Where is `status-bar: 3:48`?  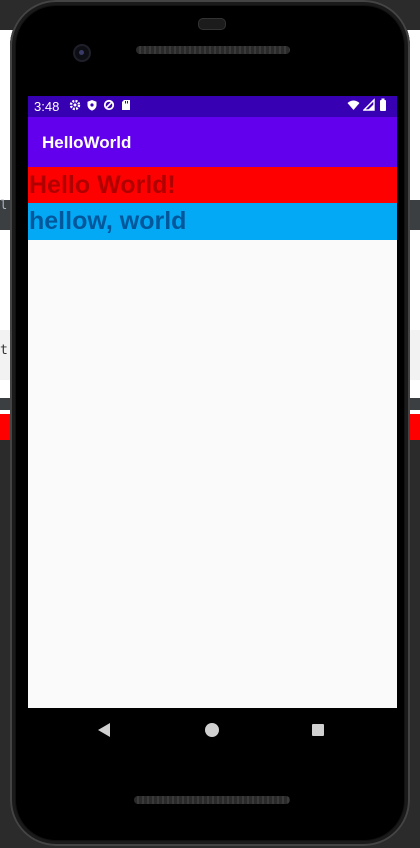
status-bar: 3:48 is located at coordinates (212, 106).